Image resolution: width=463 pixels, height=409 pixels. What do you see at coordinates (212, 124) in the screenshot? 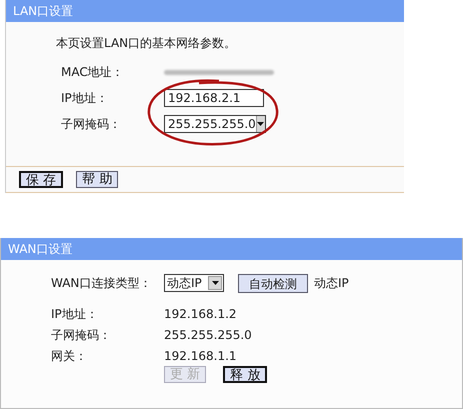
I see `dropdown-value: 255.255.255.0` at bounding box center [212, 124].